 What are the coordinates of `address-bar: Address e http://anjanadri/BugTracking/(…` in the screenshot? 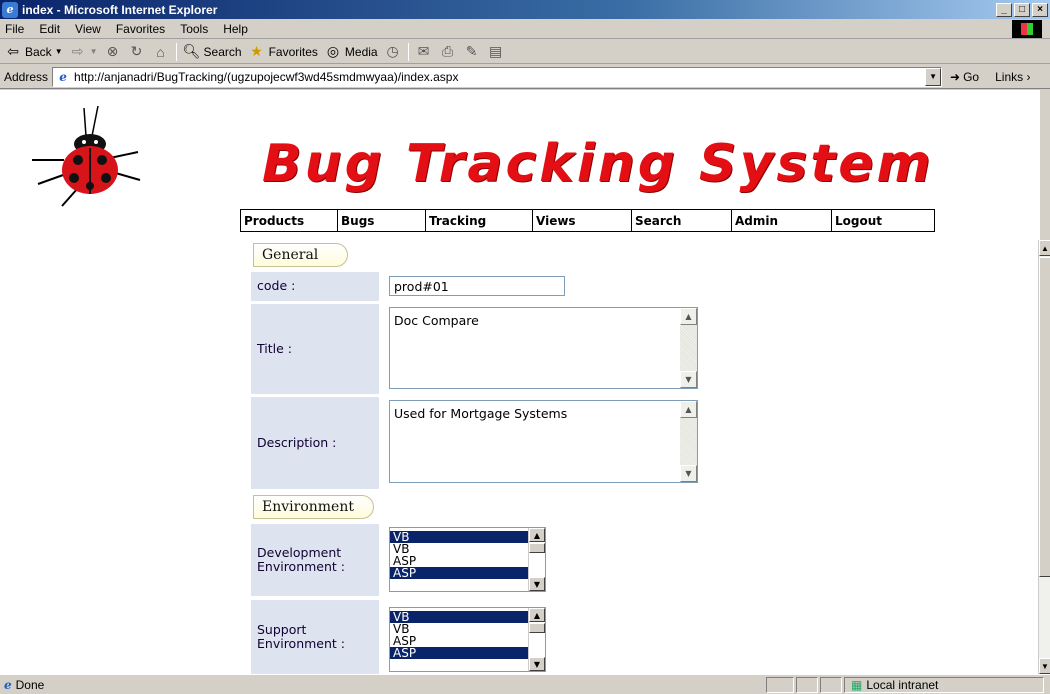 It's located at (525, 77).